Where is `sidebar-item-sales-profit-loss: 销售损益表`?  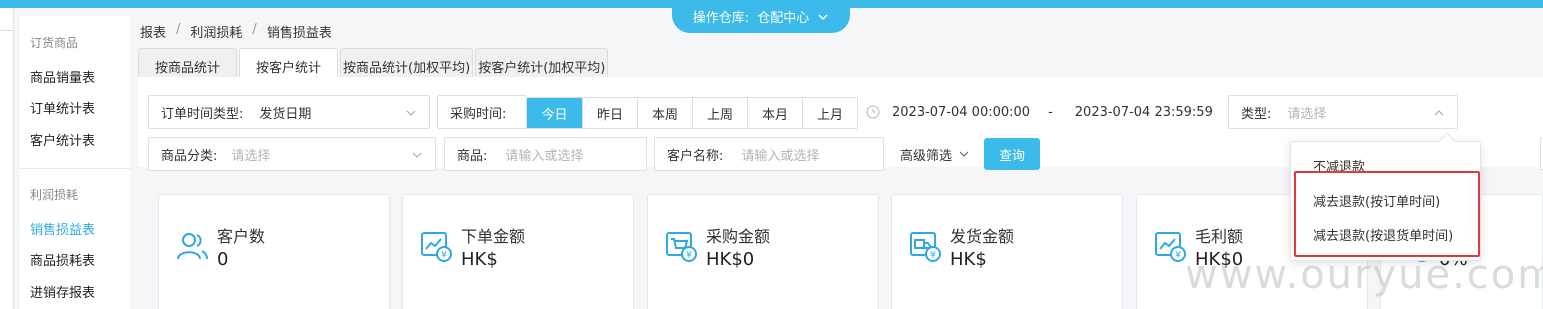
sidebar-item-sales-profit-loss: 销售损益表 is located at coordinates (57, 228).